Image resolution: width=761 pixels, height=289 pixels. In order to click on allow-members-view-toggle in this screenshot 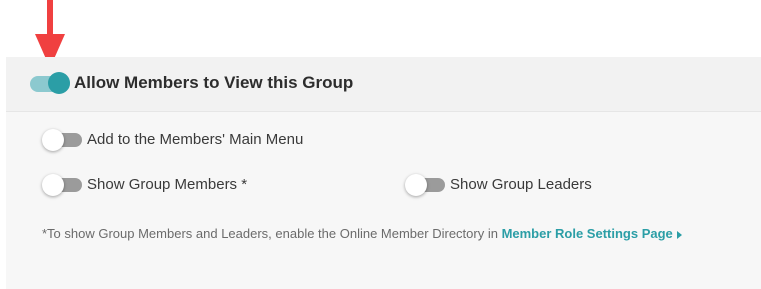, I will do `click(51, 84)`.